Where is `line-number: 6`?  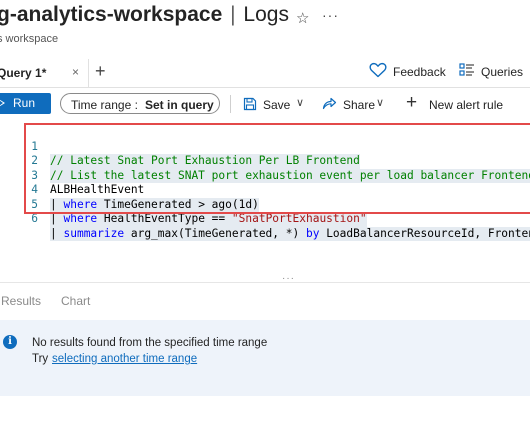
line-number: 6 is located at coordinates (34, 218).